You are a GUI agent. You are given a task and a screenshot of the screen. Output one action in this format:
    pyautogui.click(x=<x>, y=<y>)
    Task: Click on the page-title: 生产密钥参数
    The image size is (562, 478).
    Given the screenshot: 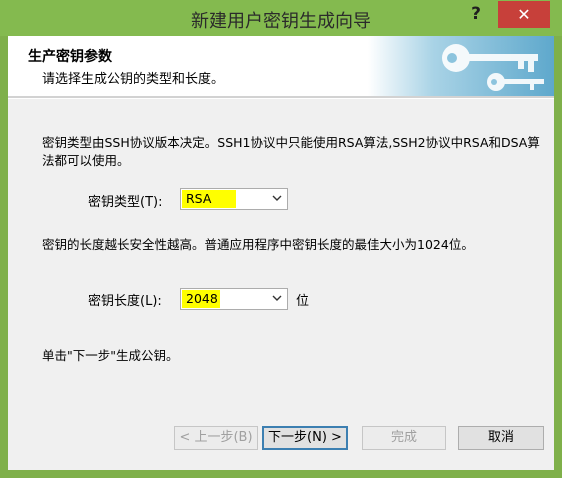 What is the action you would take?
    pyautogui.click(x=70, y=57)
    